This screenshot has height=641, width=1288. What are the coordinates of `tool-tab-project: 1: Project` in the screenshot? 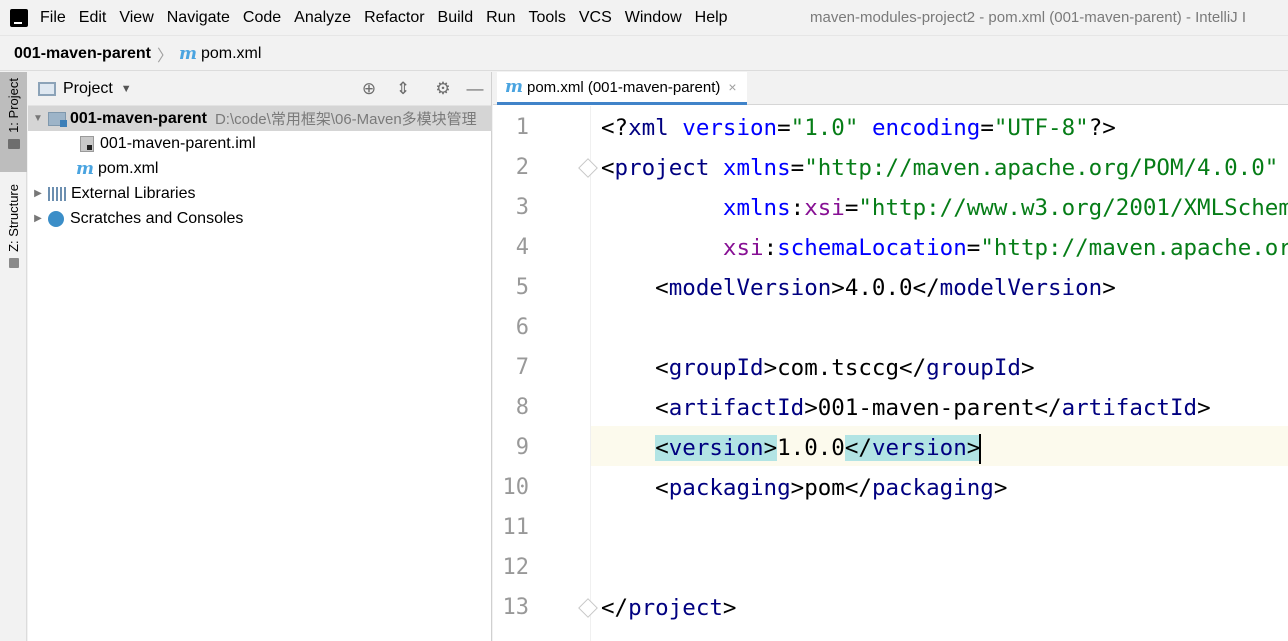 It's located at (13, 122).